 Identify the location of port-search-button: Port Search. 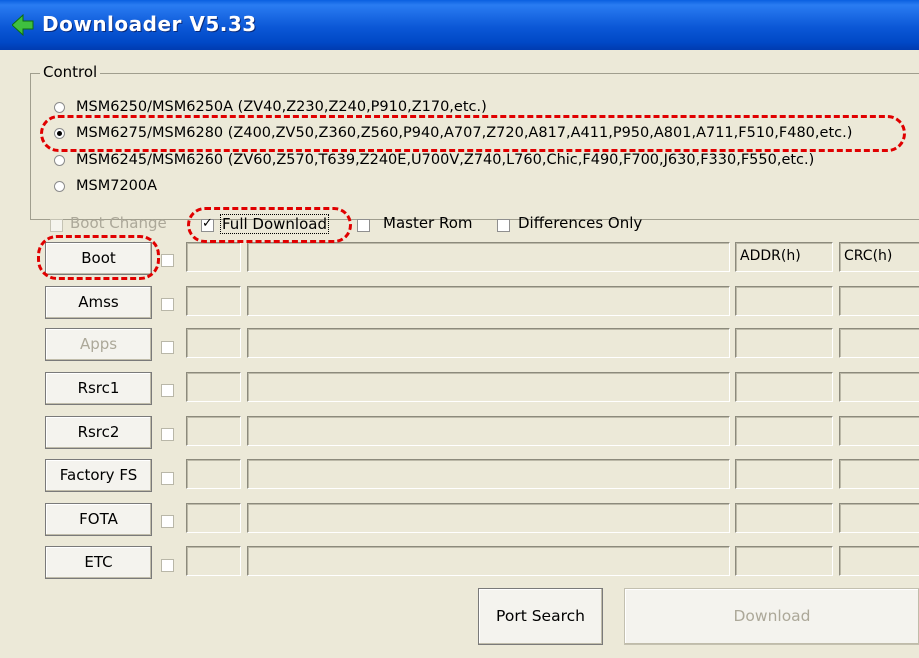
(540, 616).